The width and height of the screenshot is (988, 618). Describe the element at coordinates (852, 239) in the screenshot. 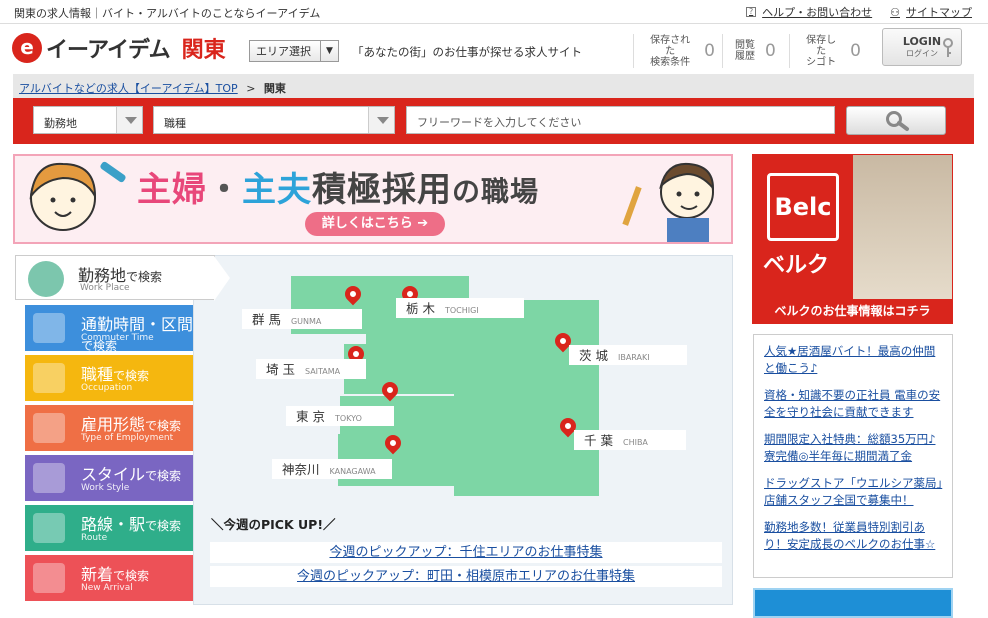

I see `belc-side-ad: Belc ベルク ベルクのお仕事情報はコチラ` at that location.